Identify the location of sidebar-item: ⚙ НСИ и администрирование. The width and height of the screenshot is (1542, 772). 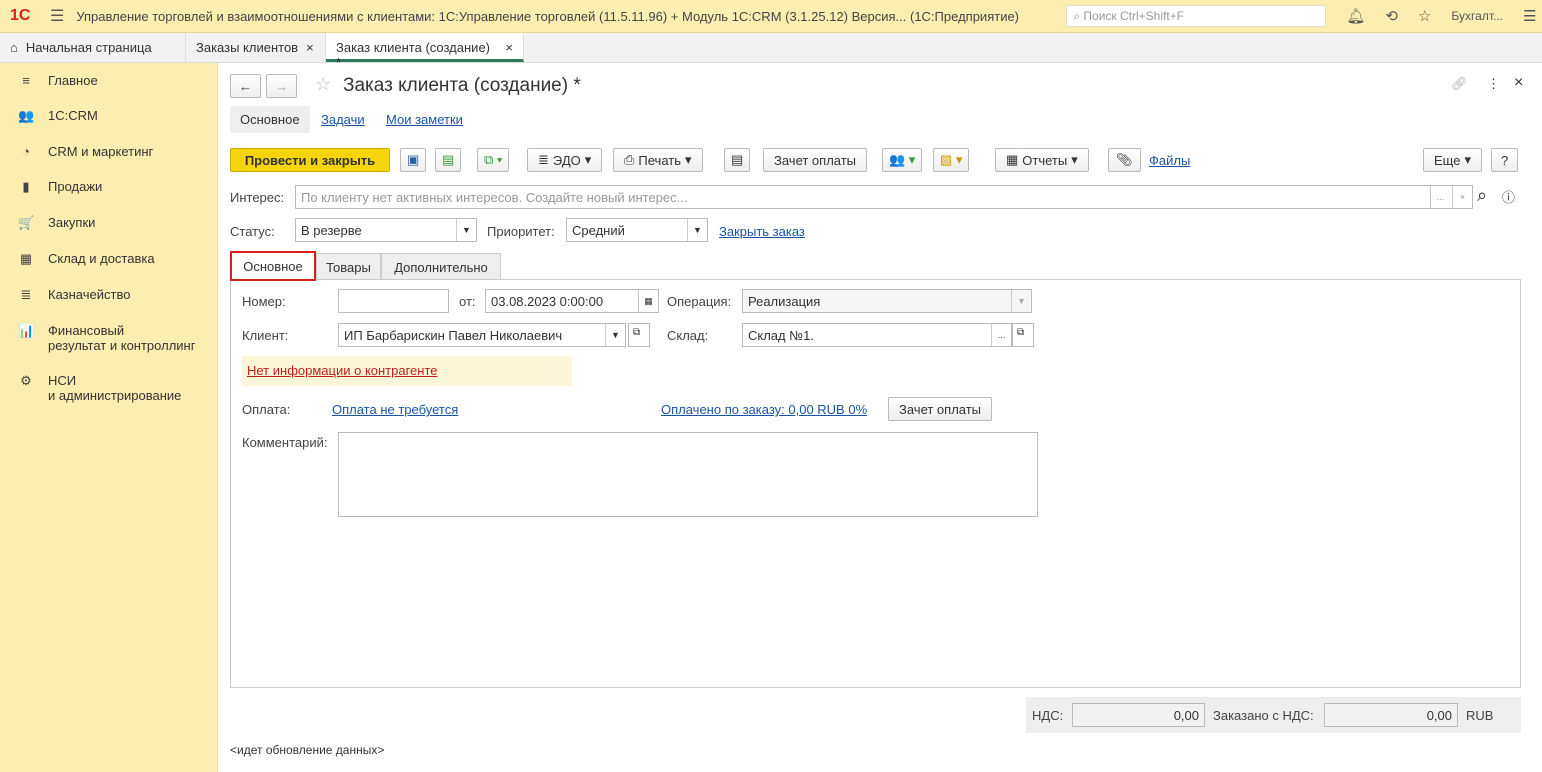
(108, 388).